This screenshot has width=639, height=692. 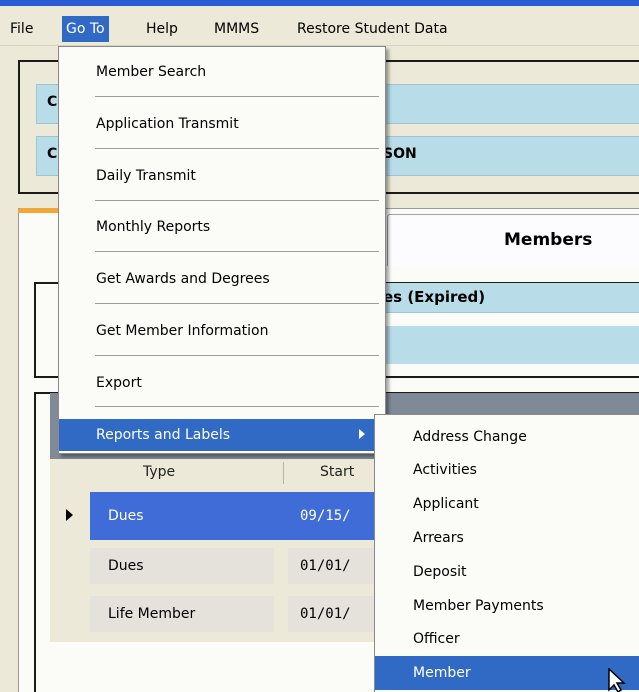 What do you see at coordinates (69, 515) in the screenshot?
I see `row-indicator-icon` at bounding box center [69, 515].